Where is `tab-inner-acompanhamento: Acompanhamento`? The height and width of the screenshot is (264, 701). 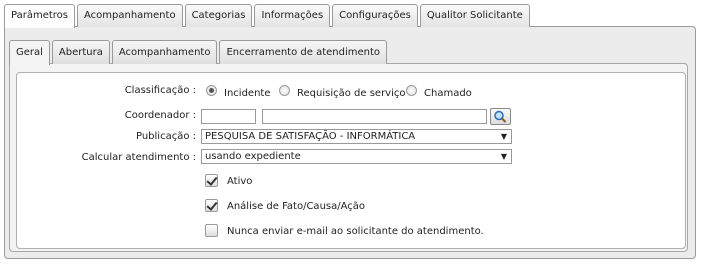 tab-inner-acompanhamento: Acompanhamento is located at coordinates (164, 52).